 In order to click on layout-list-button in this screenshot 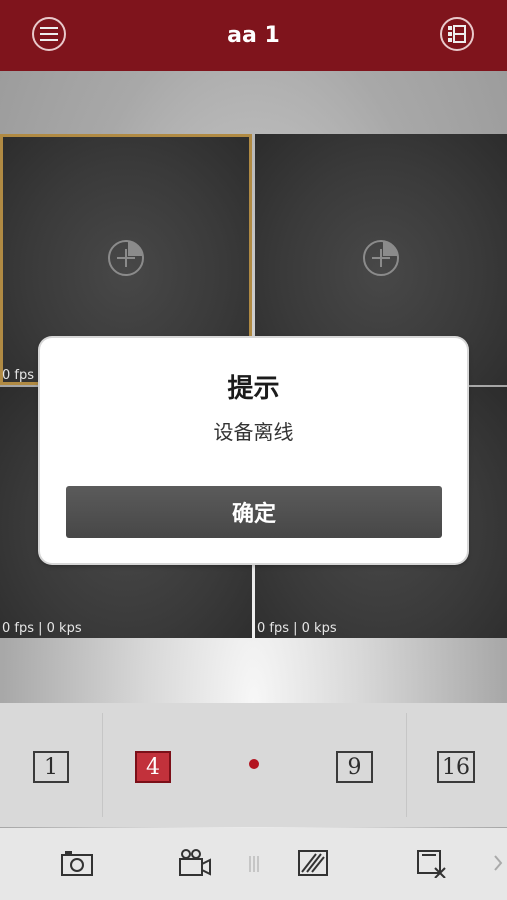, I will do `click(457, 34)`.